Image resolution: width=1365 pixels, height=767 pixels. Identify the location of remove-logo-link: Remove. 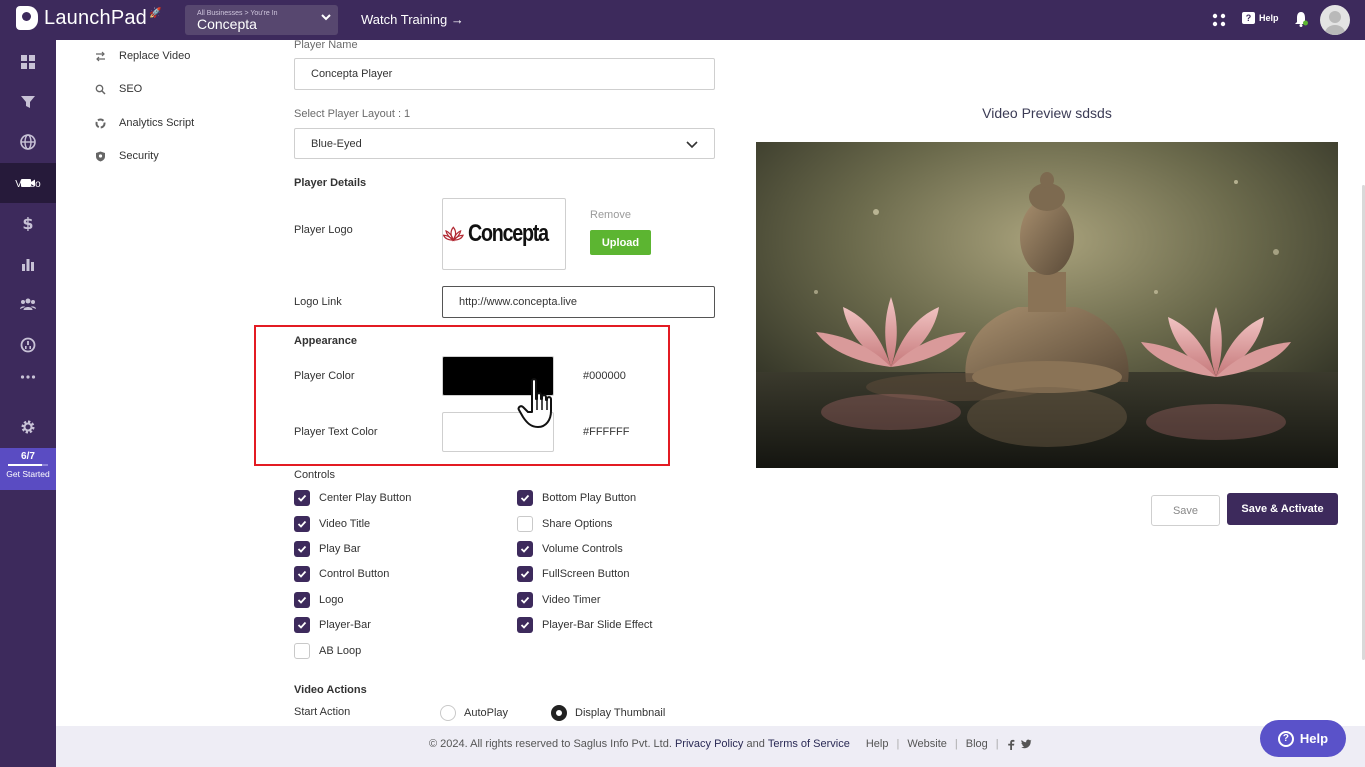
(610, 215).